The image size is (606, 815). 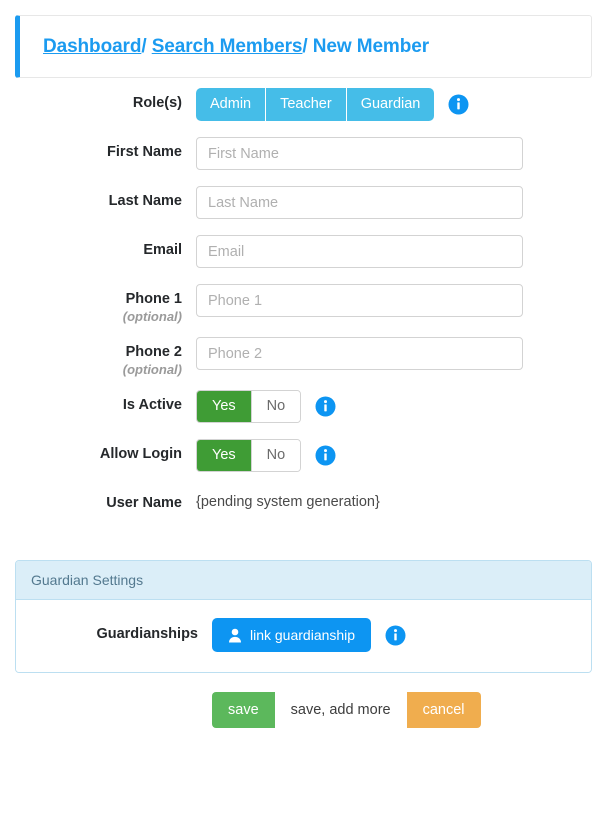 I want to click on info-icon-allow-login, so click(x=325, y=455).